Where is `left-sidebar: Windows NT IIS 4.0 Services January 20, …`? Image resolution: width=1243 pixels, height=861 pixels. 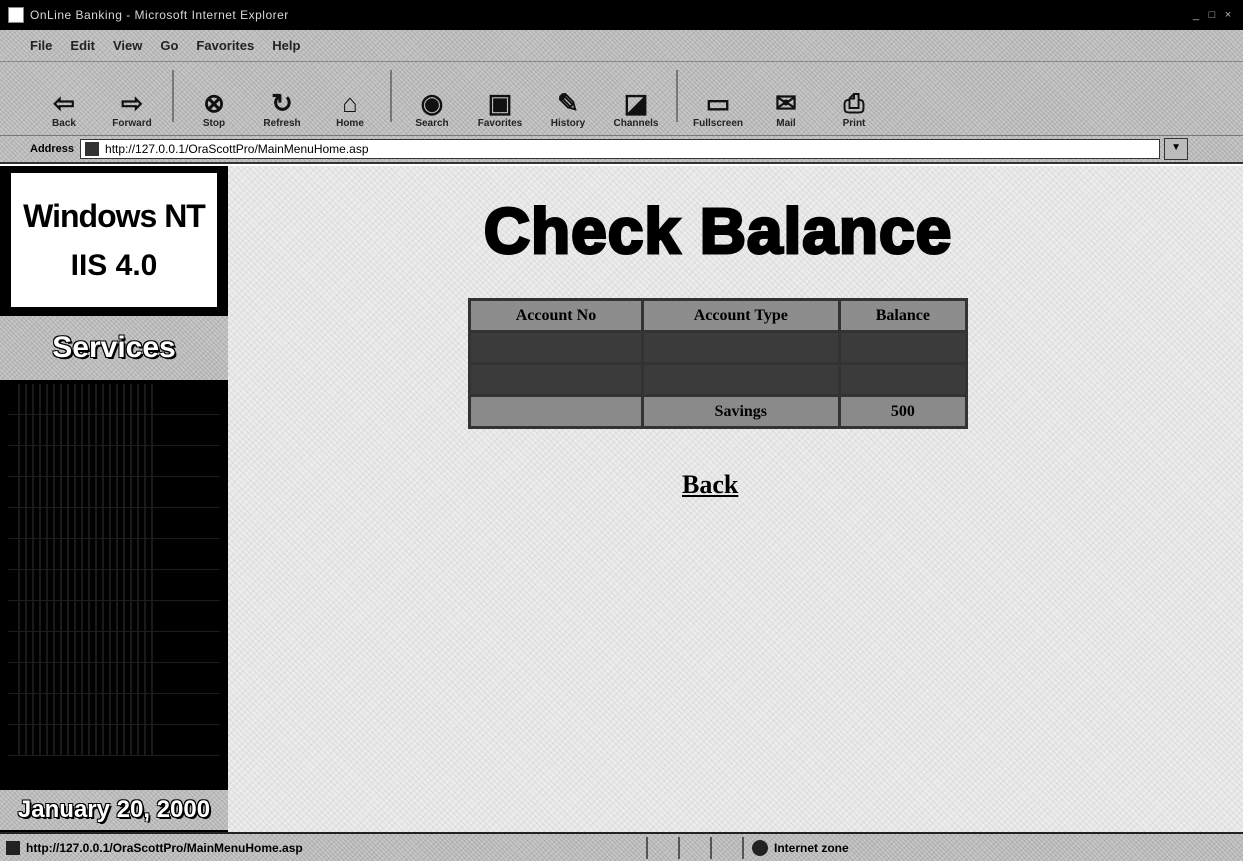
left-sidebar: Windows NT IIS 4.0 Services January 20, … is located at coordinates (114, 499).